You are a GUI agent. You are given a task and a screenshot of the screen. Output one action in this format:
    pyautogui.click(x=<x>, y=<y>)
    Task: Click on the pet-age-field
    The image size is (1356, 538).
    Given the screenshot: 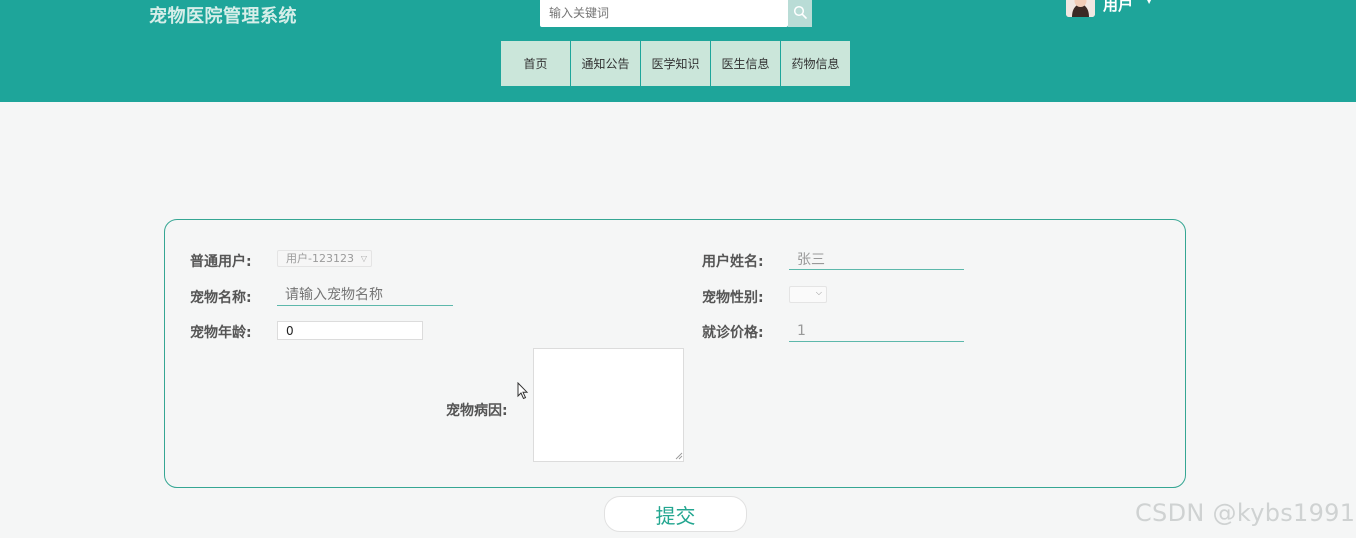 What is the action you would take?
    pyautogui.click(x=350, y=330)
    